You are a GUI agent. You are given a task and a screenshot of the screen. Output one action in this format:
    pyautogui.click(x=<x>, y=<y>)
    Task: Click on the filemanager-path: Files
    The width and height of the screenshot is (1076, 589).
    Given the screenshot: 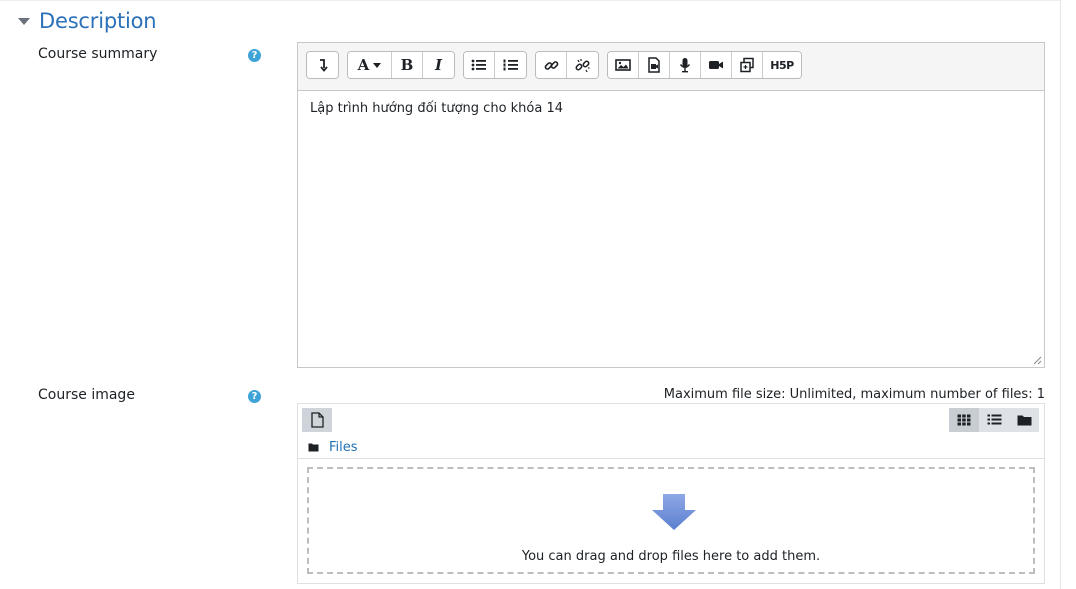 What is the action you would take?
    pyautogui.click(x=333, y=447)
    